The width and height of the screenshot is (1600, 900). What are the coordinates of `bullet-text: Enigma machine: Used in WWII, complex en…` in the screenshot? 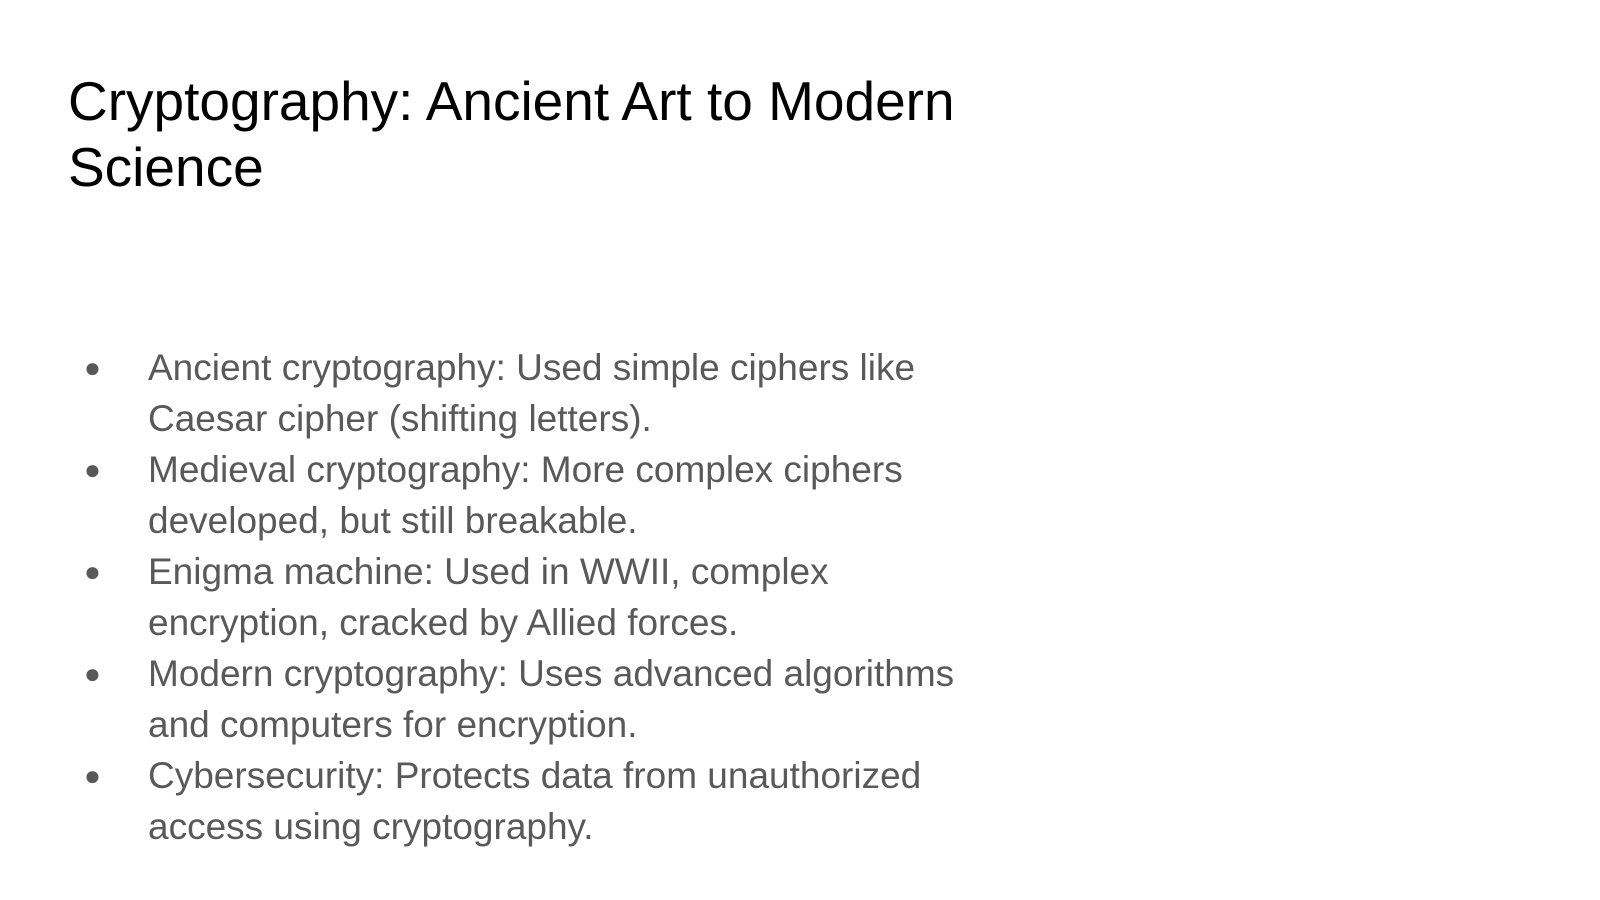 It's located at (488, 597).